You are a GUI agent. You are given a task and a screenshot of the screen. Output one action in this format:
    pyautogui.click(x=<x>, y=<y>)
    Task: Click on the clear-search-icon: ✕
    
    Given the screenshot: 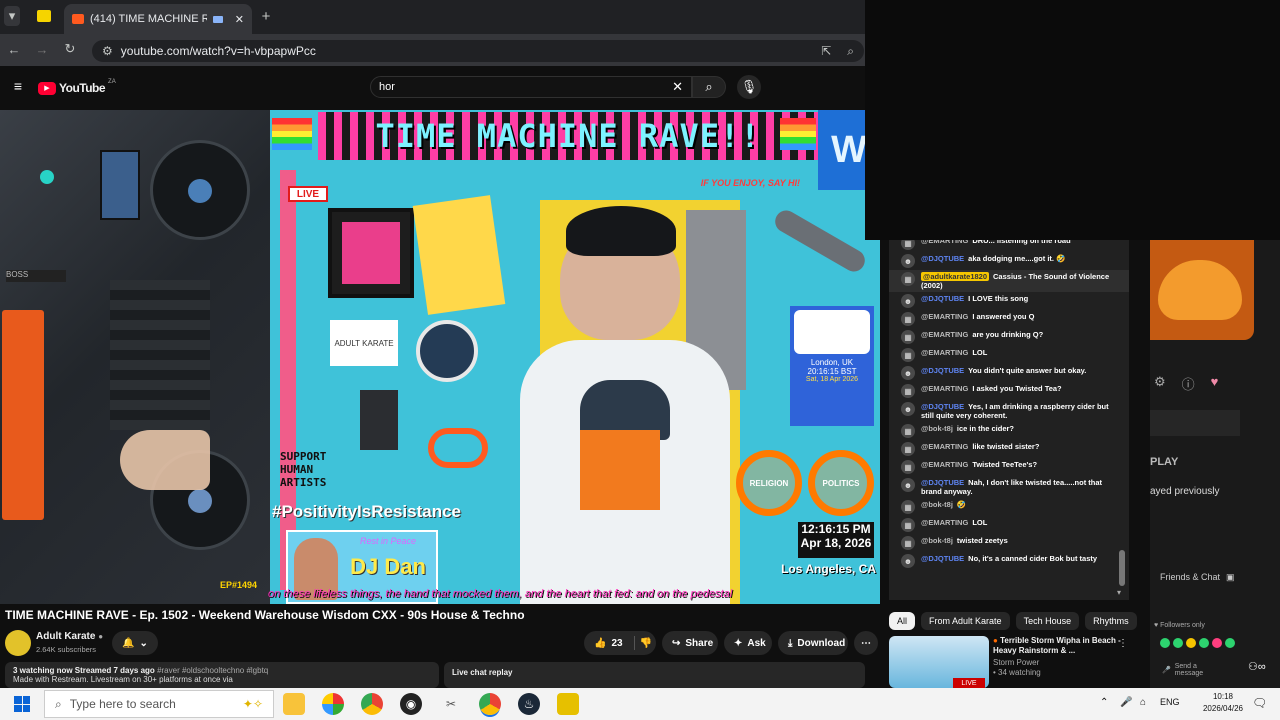 What is the action you would take?
    pyautogui.click(x=677, y=87)
    